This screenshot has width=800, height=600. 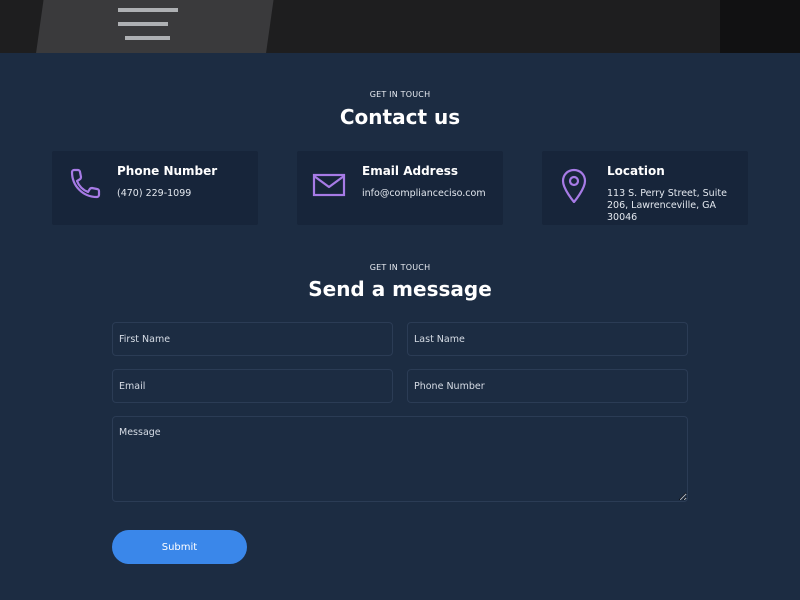 What do you see at coordinates (430, 194) in the screenshot?
I see `email-address-link: info@complianceciso.com` at bounding box center [430, 194].